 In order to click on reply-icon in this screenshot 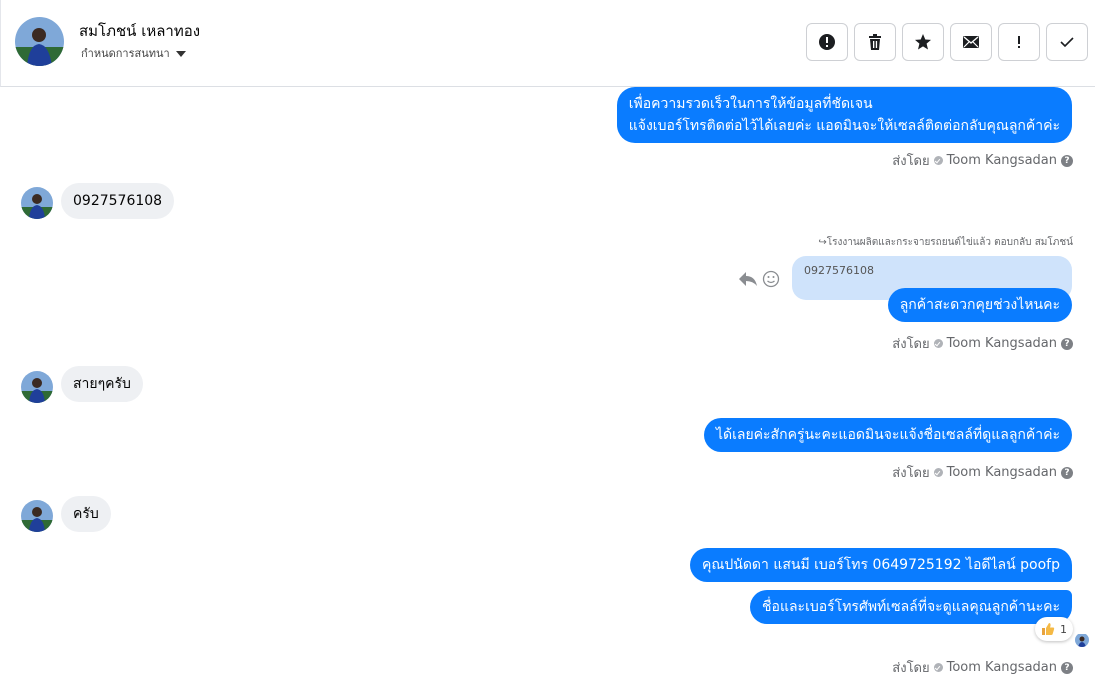, I will do `click(748, 279)`.